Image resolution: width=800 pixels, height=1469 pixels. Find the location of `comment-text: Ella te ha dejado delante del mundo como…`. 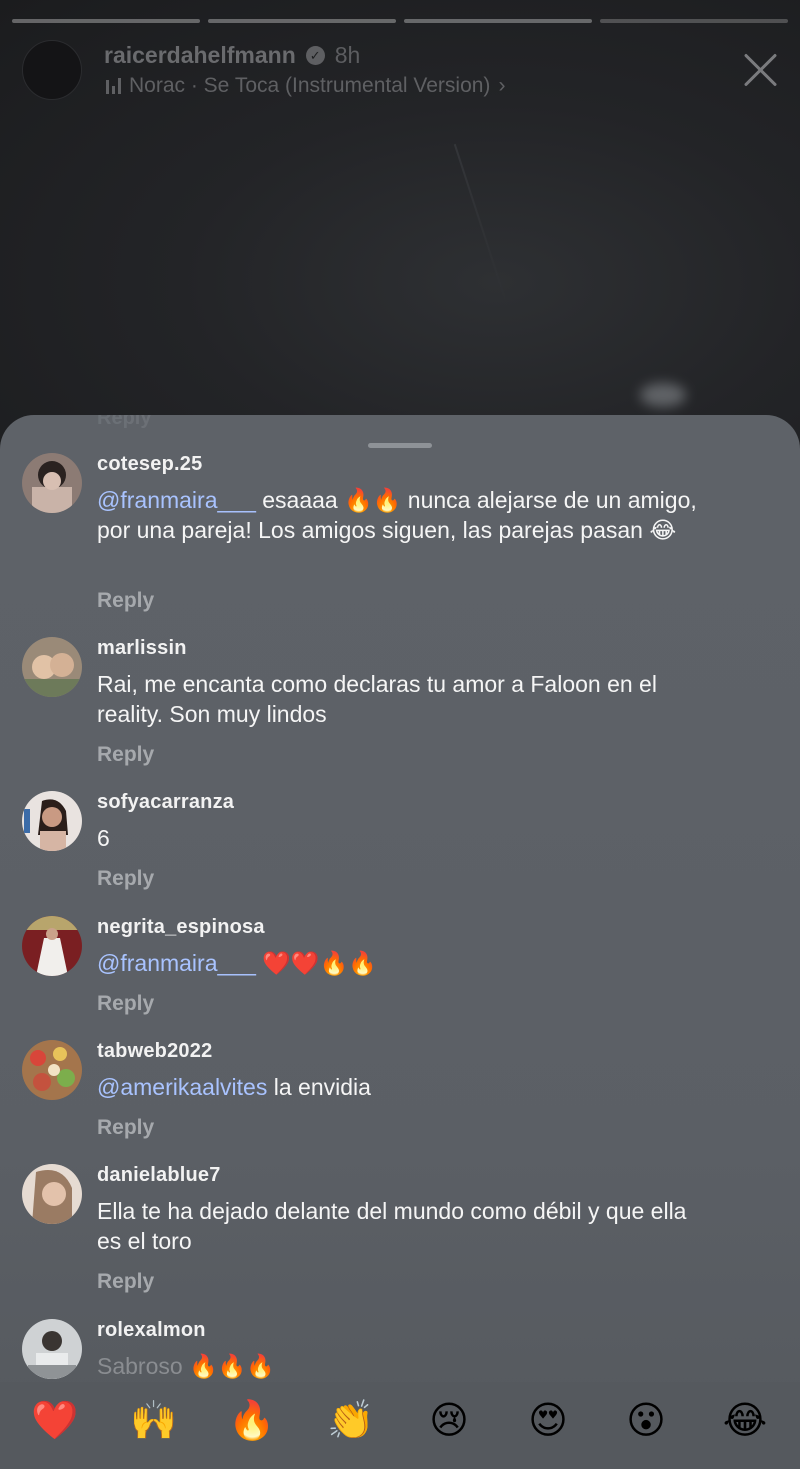

comment-text: Ella te ha dejado delante del mundo como… is located at coordinates (392, 1226).